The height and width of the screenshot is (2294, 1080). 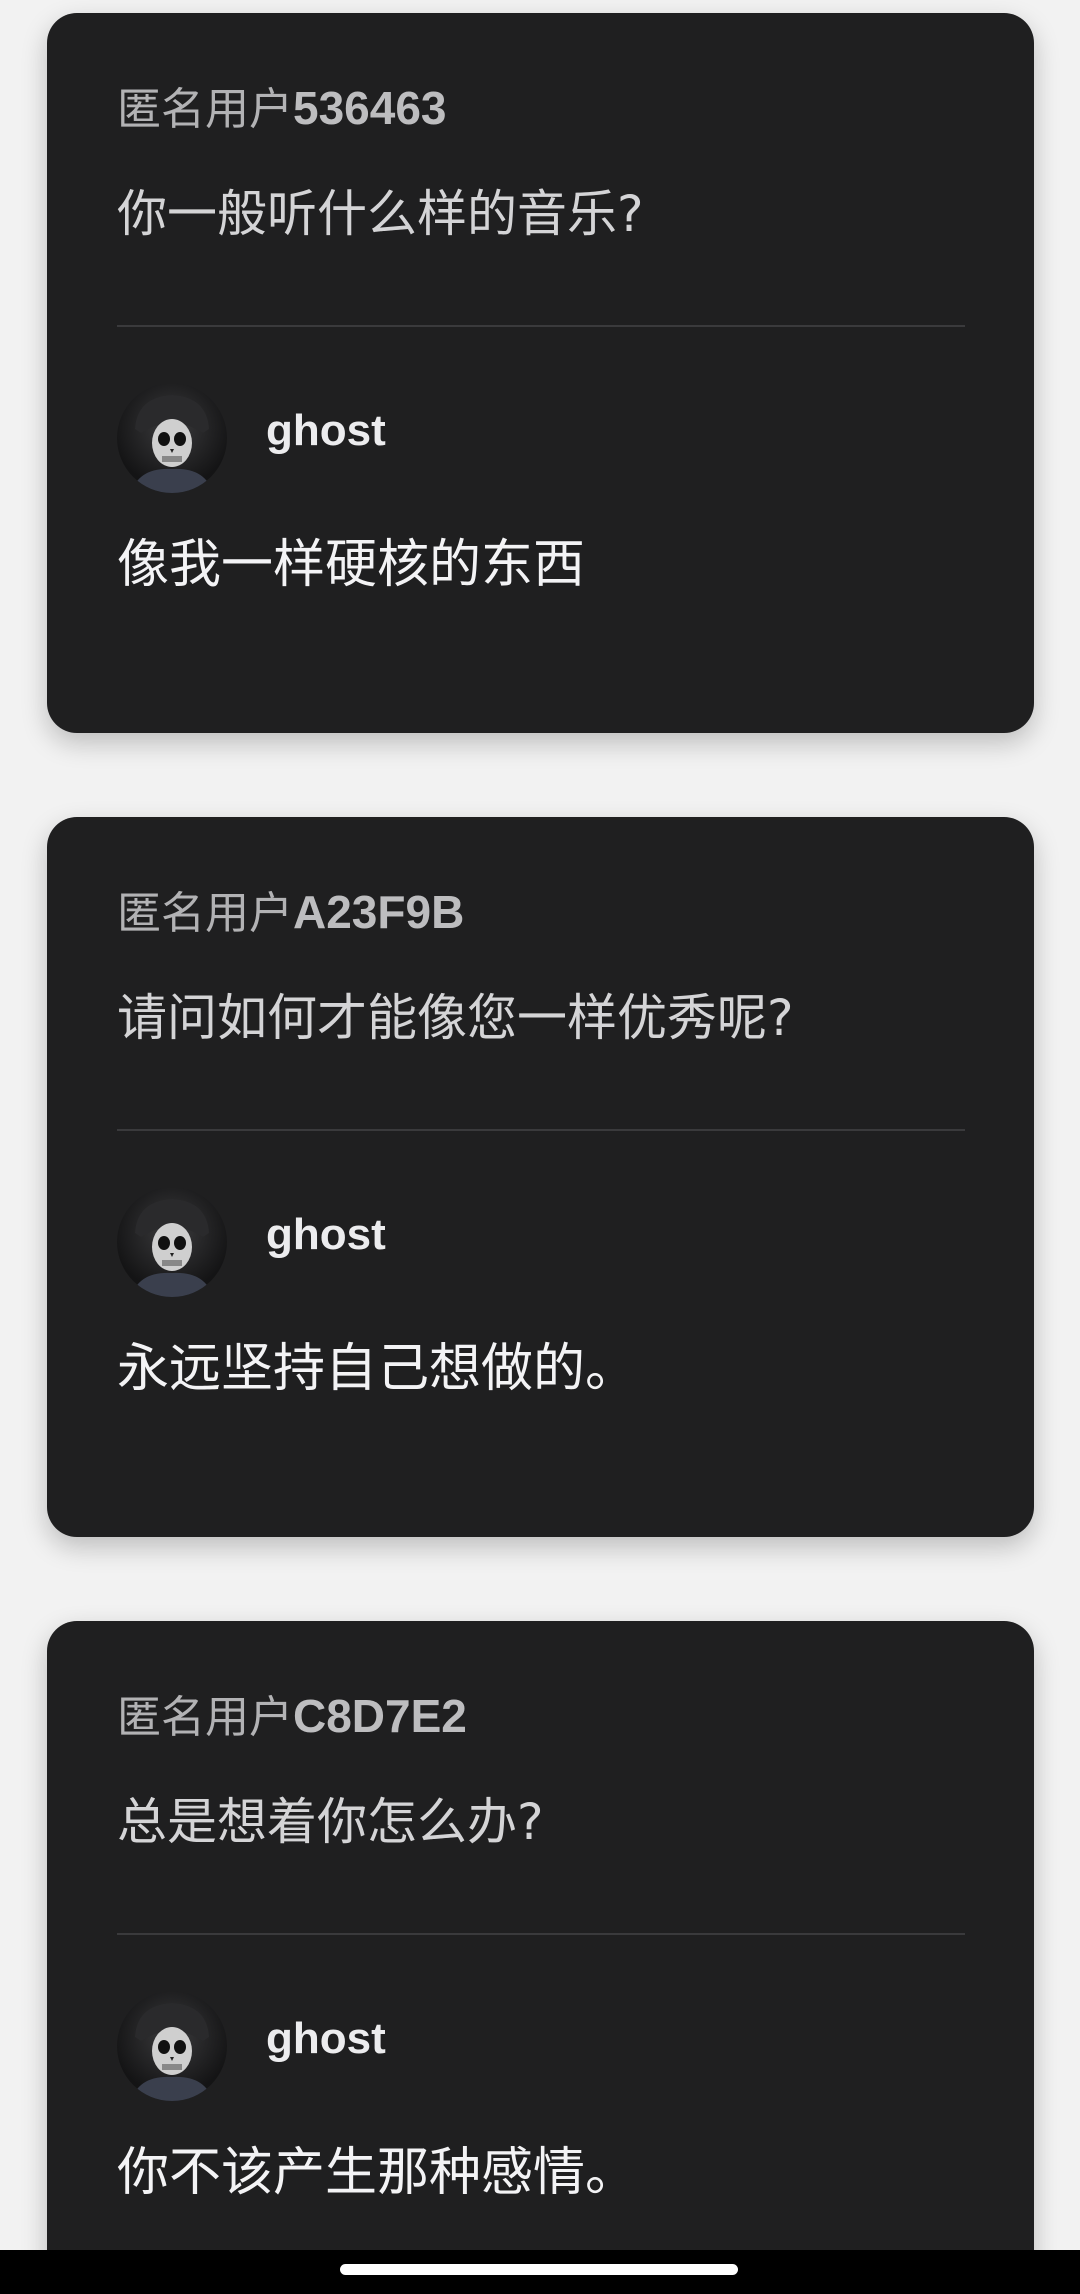 I want to click on asker-id: A23F9B, so click(x=379, y=912).